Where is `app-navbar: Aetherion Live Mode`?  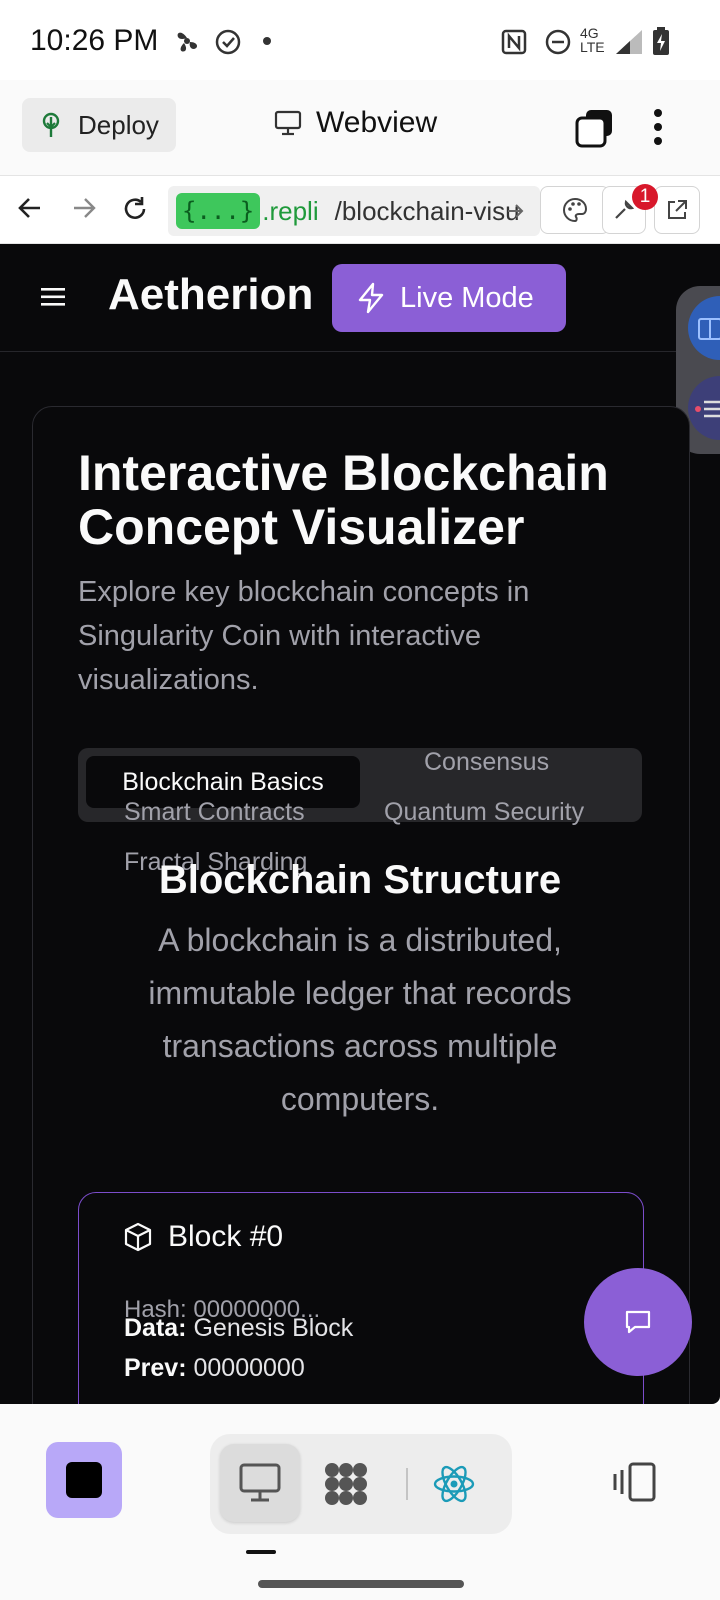
app-navbar: Aetherion Live Mode is located at coordinates (360, 298).